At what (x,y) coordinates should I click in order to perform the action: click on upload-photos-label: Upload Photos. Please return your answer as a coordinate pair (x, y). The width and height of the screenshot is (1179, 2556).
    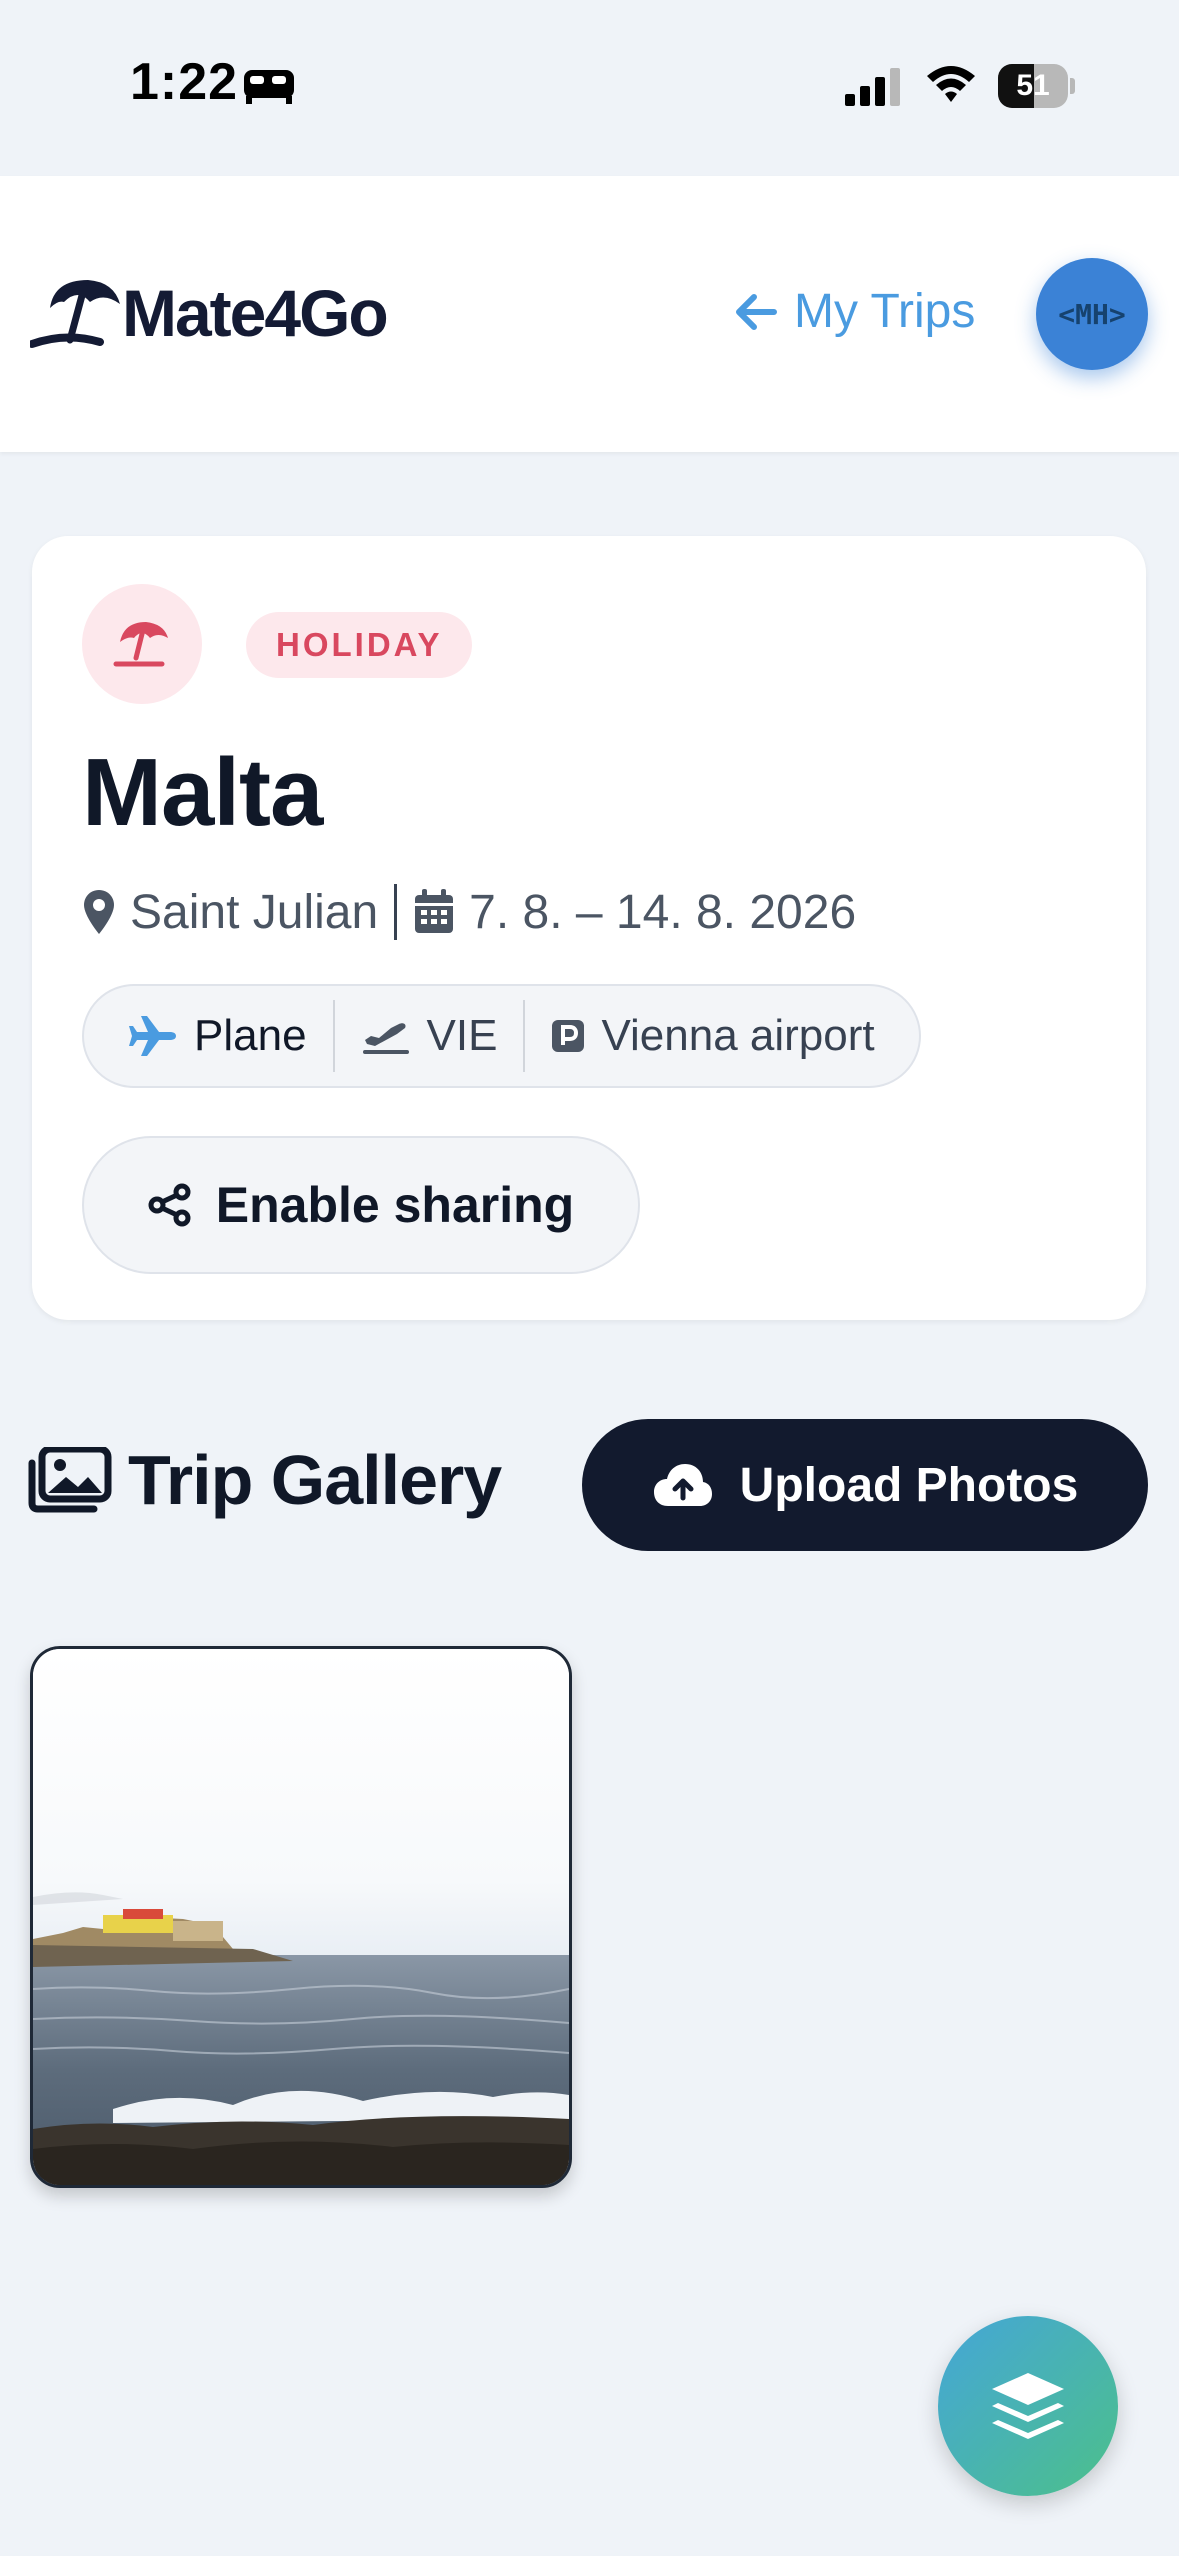
    Looking at the image, I should click on (909, 1485).